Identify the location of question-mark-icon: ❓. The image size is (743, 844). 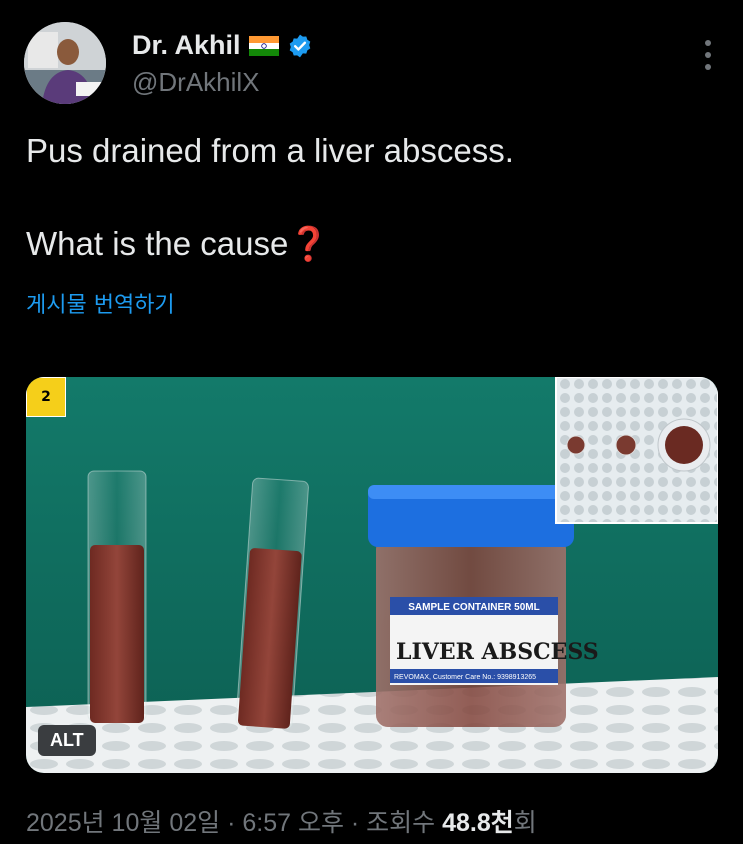
(309, 243).